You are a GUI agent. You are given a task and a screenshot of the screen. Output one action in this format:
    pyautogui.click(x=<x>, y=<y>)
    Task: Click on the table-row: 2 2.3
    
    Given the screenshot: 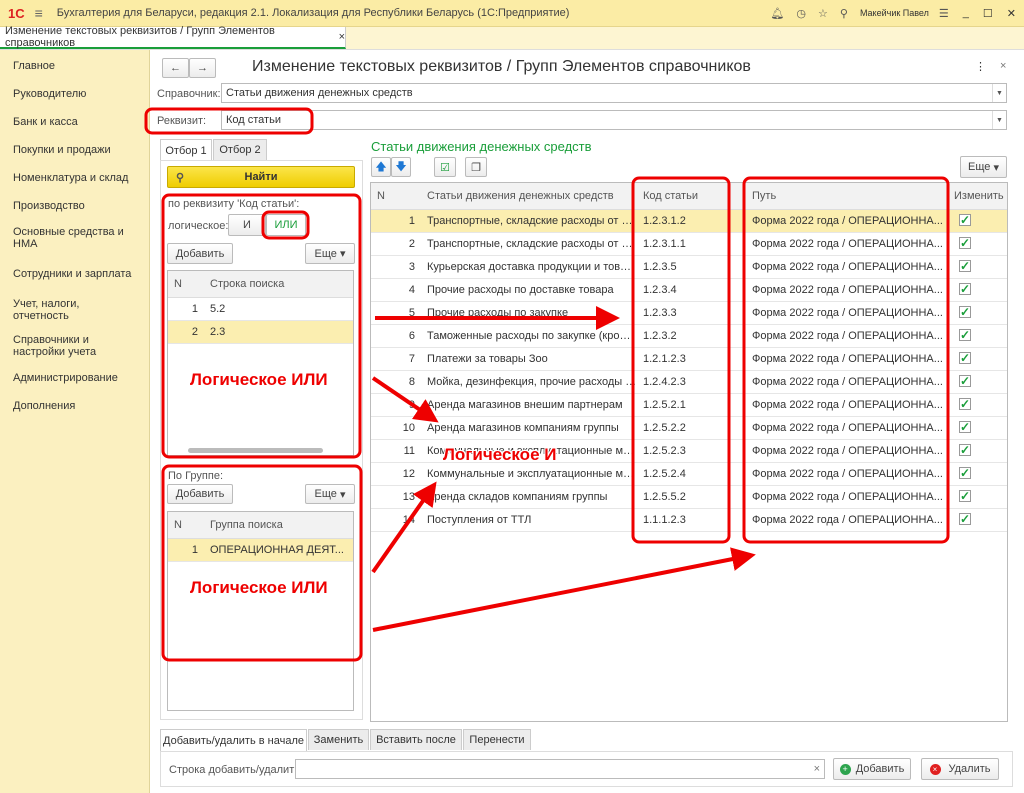 What is the action you would take?
    pyautogui.click(x=260, y=332)
    